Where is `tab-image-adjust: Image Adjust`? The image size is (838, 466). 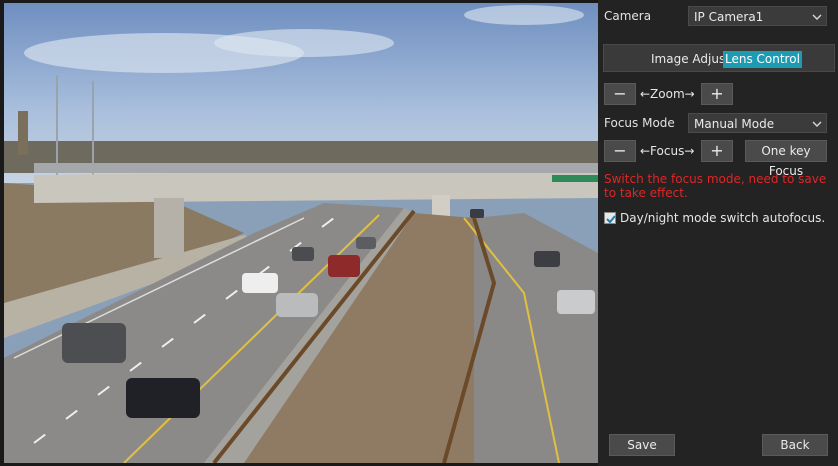
tab-image-adjust: Image Adjust is located at coordinates (690, 59).